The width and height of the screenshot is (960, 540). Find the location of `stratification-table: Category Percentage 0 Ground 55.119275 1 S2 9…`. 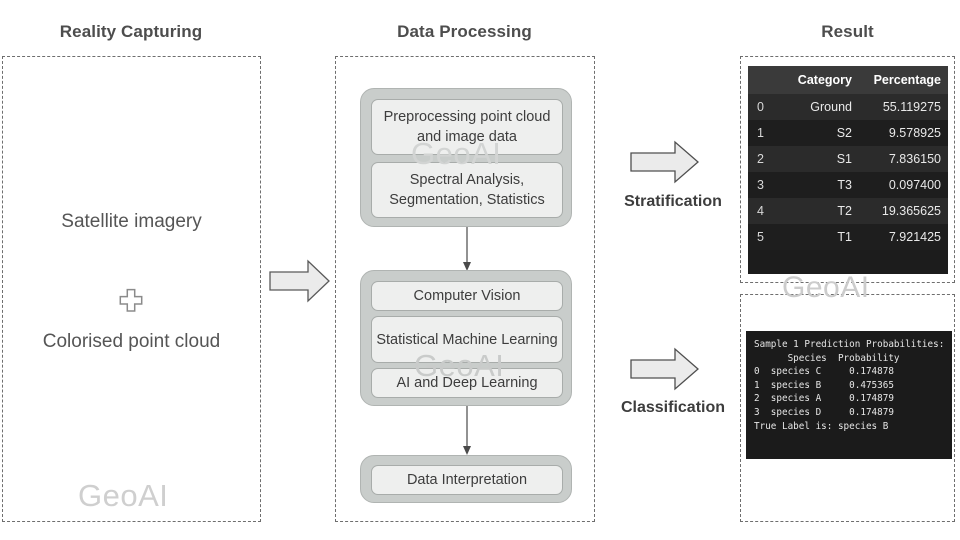

stratification-table: Category Percentage 0 Ground 55.119275 1 S2 9… is located at coordinates (848, 158).